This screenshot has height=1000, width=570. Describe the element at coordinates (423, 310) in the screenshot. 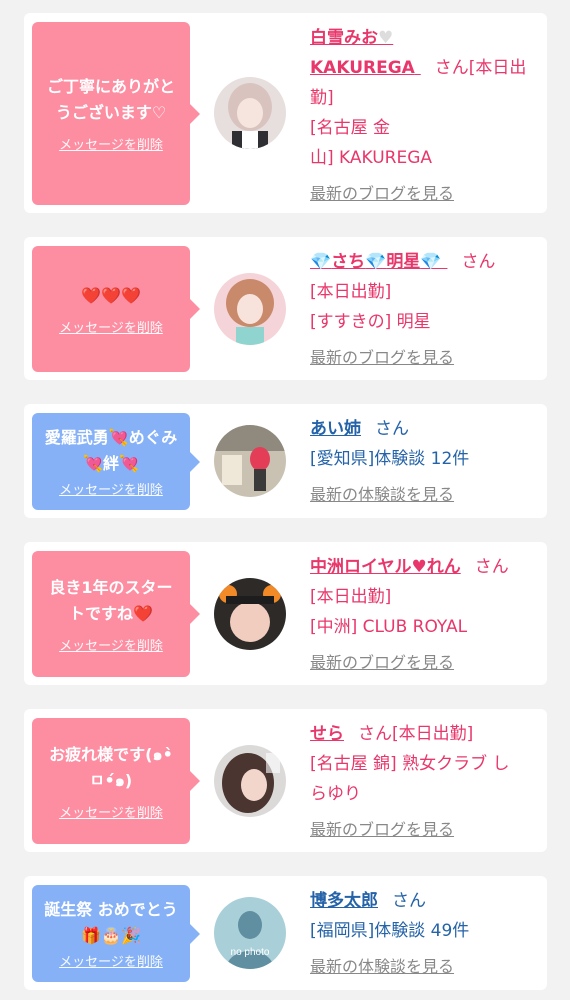

I see `sender-info: 💎さち💎明星💎 さん [本日出勤] [すすきの] 明星 最新のブログを見る` at that location.